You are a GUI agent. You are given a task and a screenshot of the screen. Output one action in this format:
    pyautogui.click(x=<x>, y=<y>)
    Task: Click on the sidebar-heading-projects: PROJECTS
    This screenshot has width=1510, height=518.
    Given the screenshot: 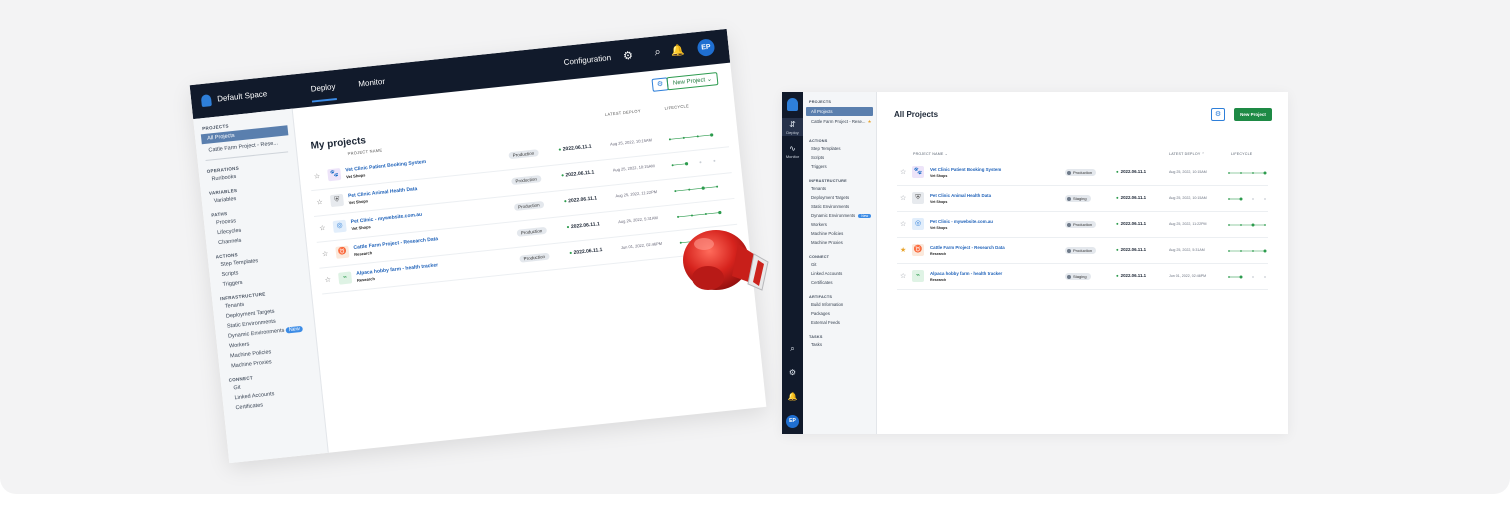 What is the action you would take?
    pyautogui.click(x=820, y=102)
    